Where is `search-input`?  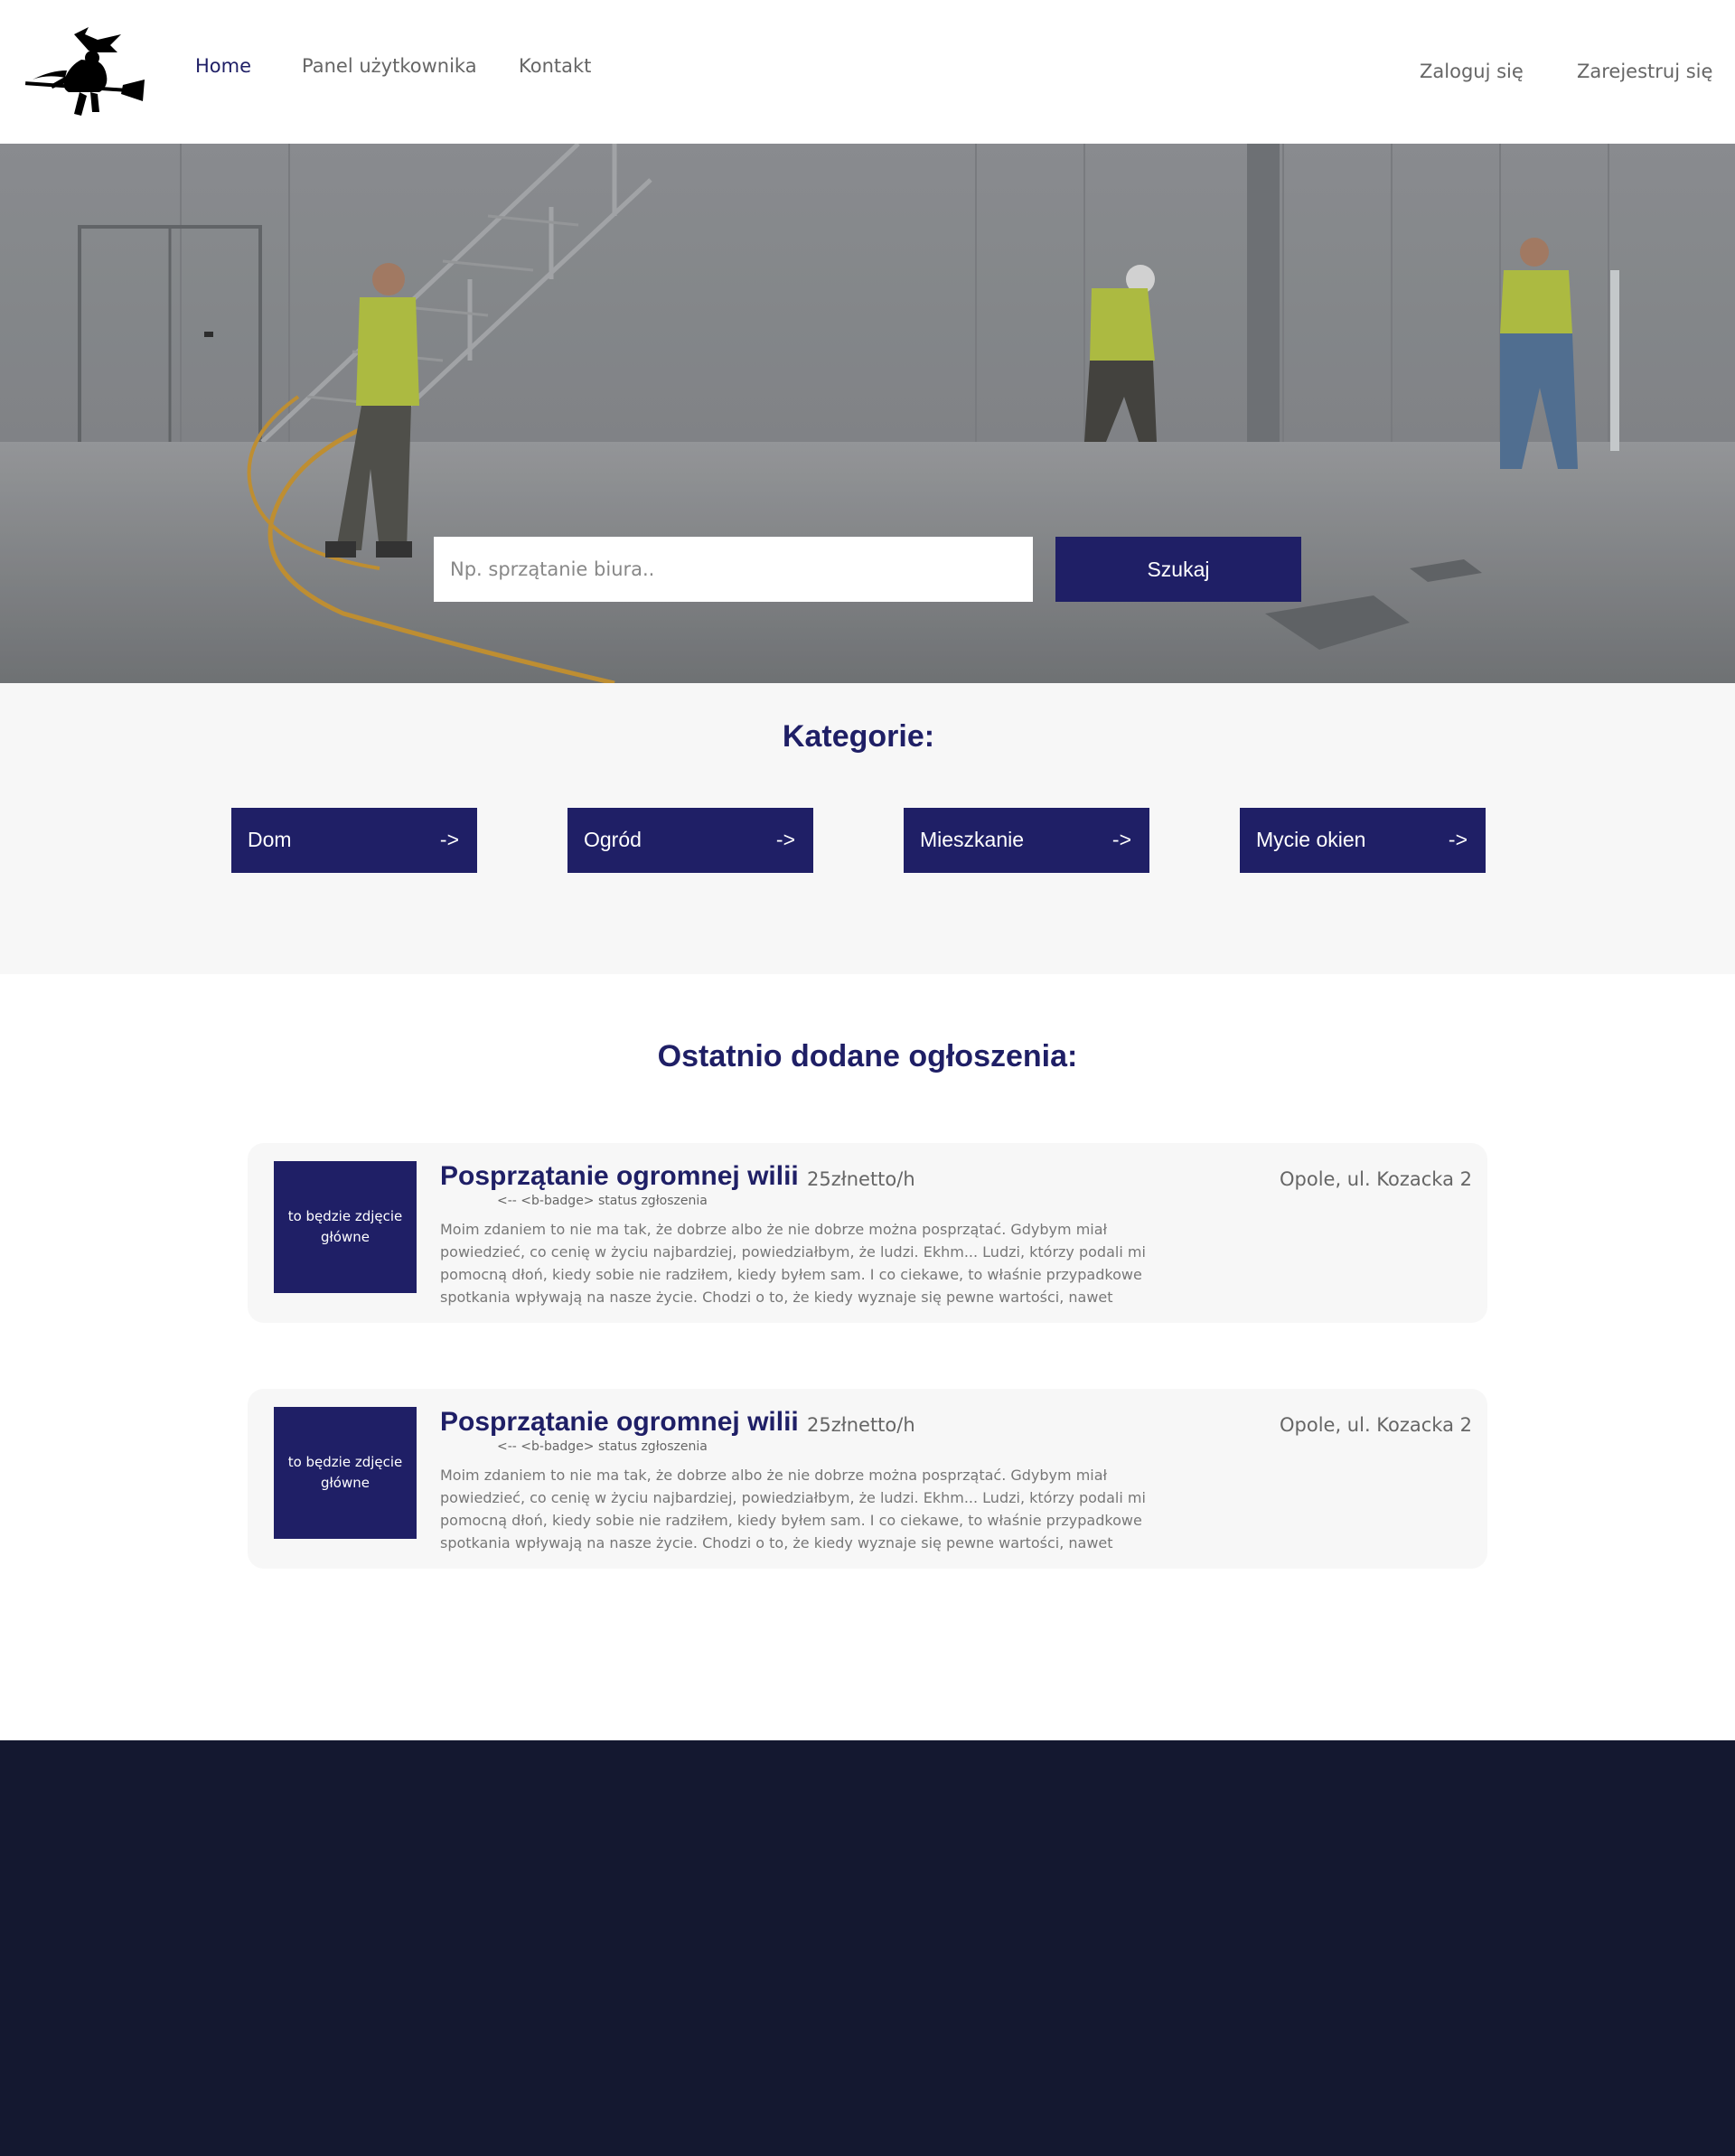
search-input is located at coordinates (734, 569).